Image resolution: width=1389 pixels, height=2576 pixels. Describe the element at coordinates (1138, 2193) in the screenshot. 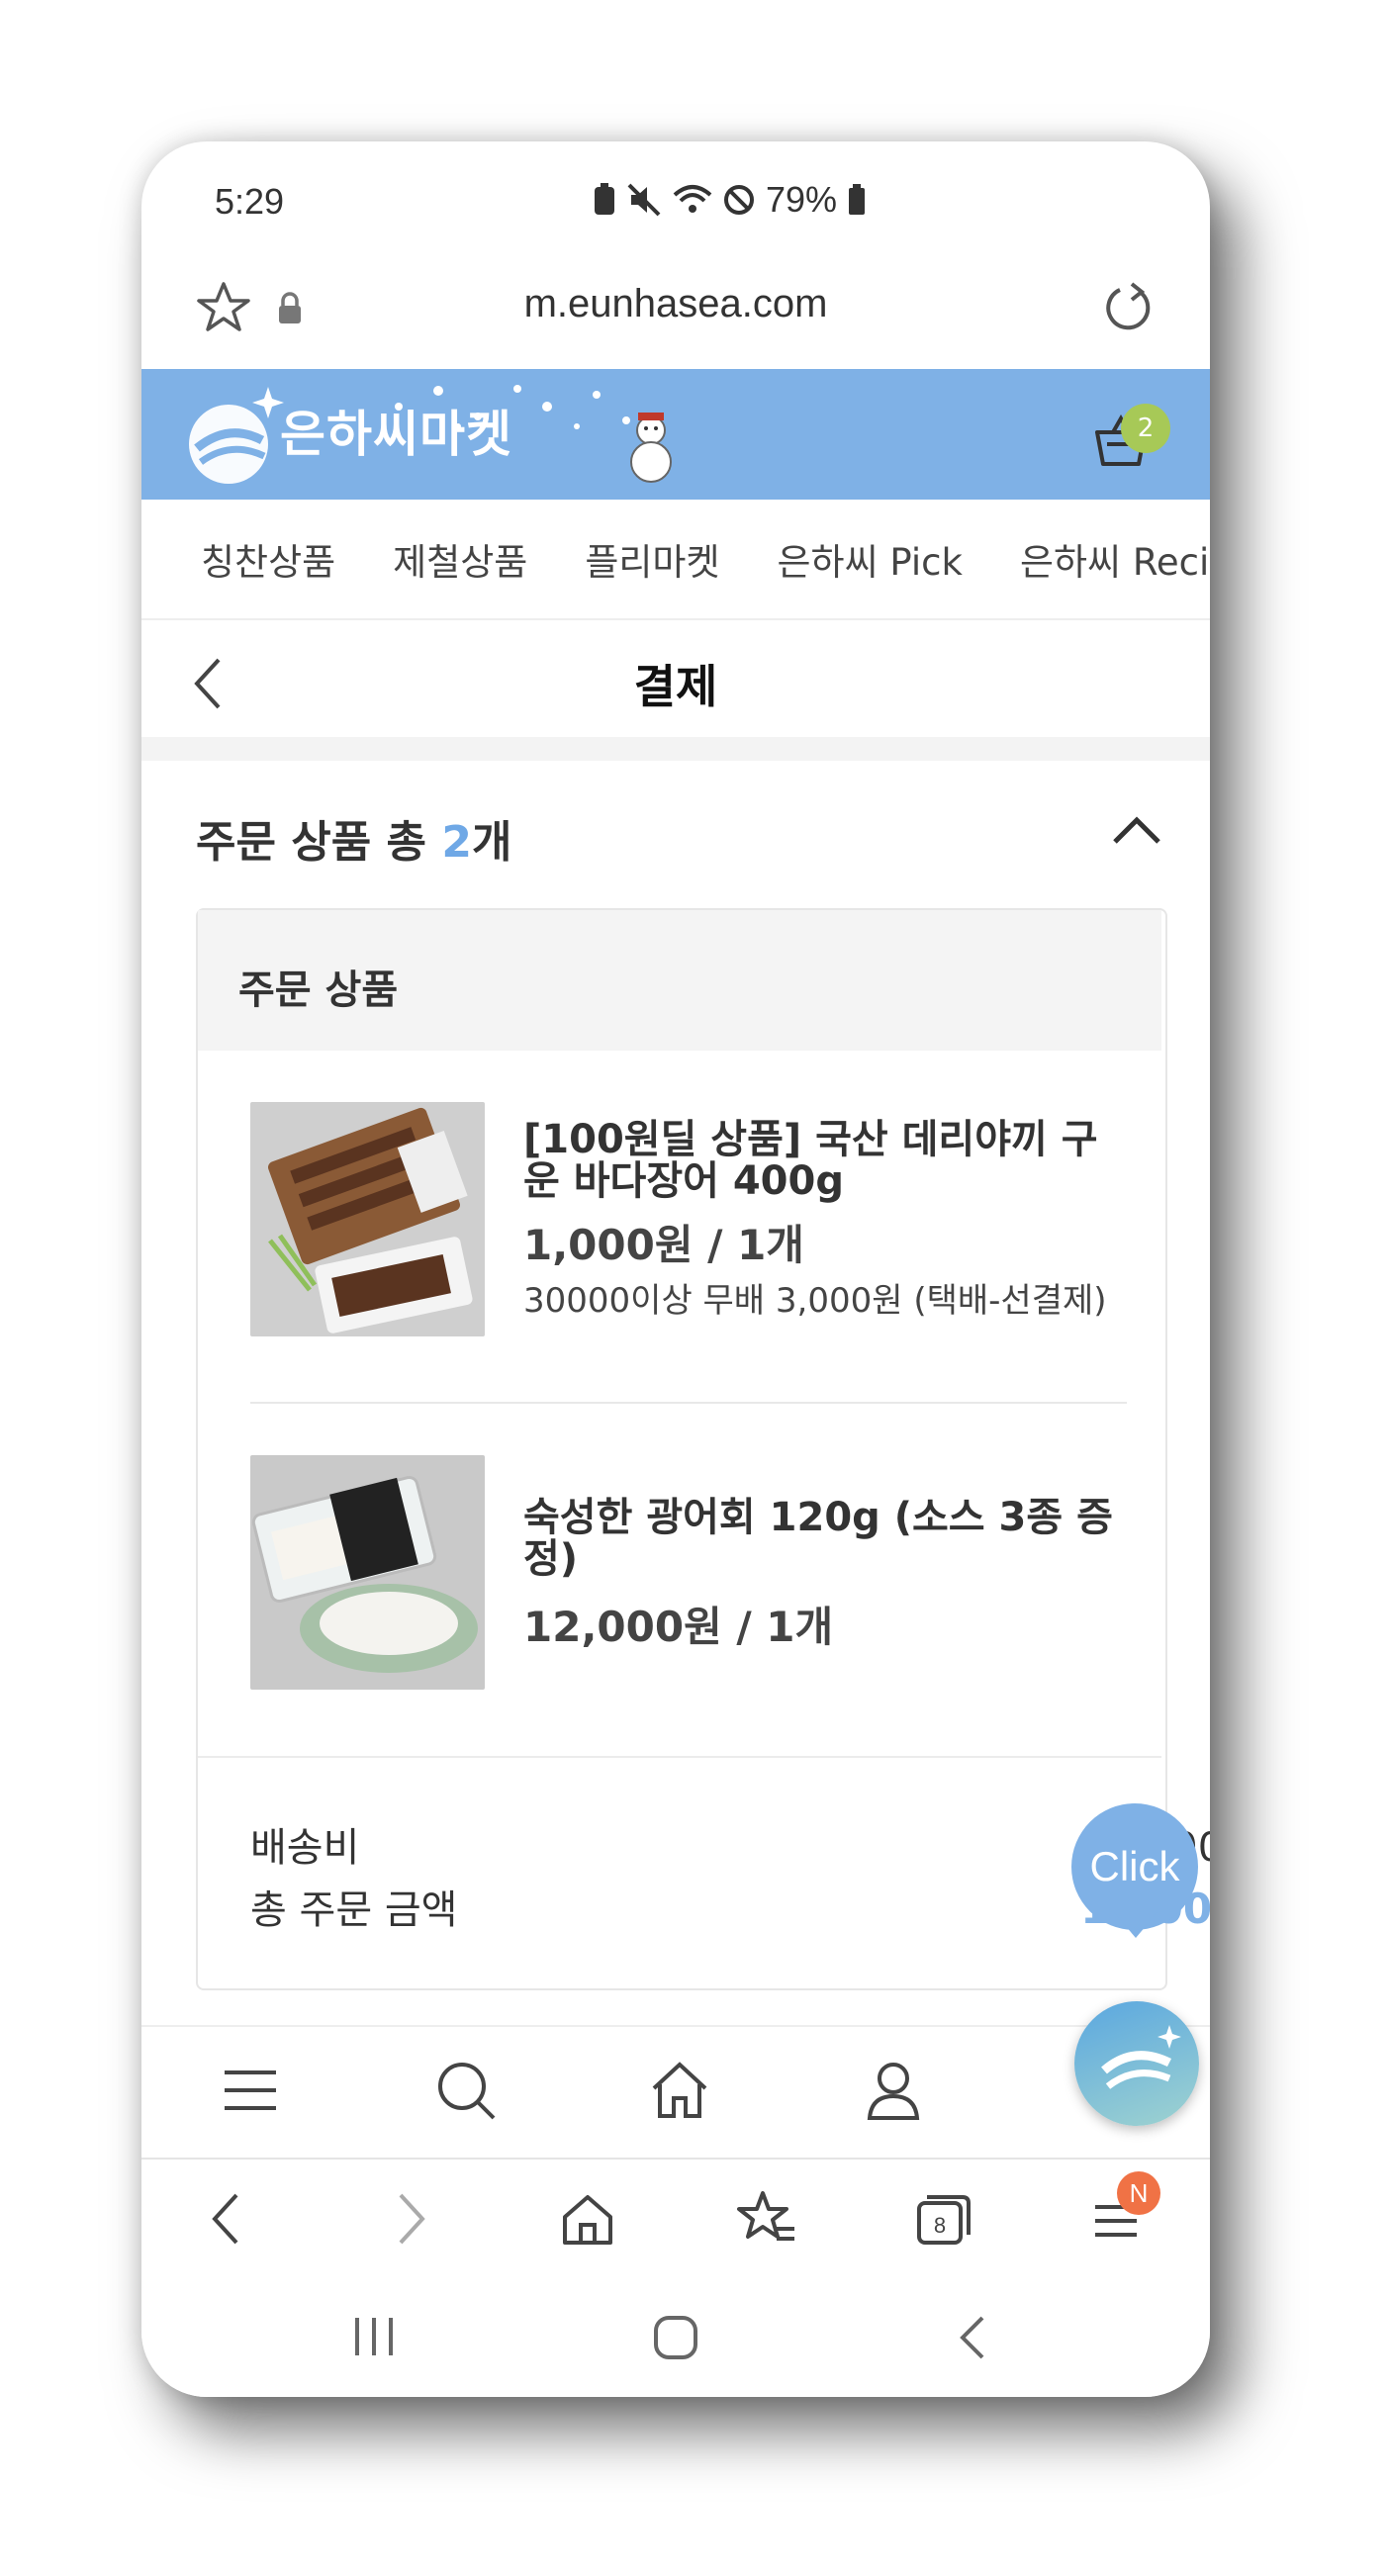

I see `menu-notification-badge: N` at that location.